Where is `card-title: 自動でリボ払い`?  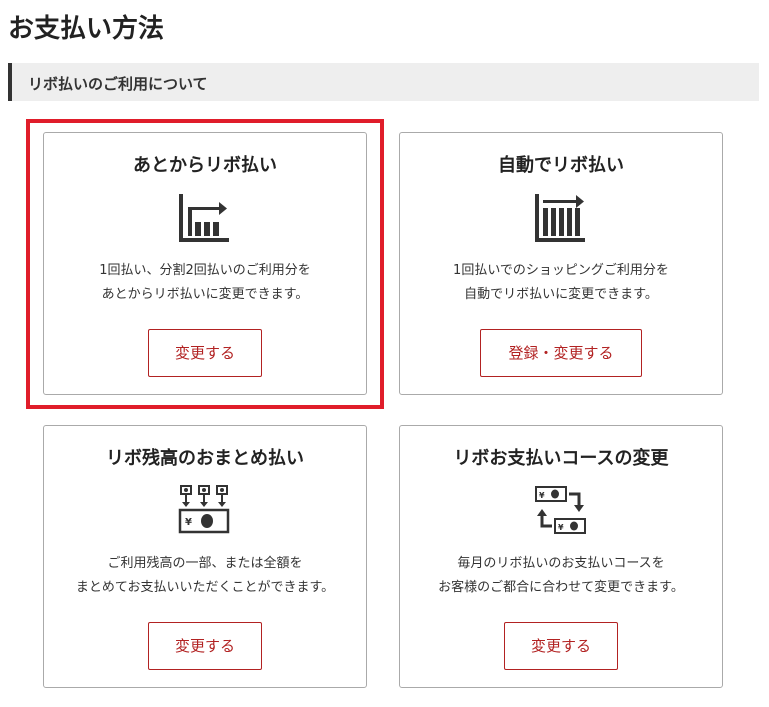 card-title: 自動でリボ払い is located at coordinates (561, 165).